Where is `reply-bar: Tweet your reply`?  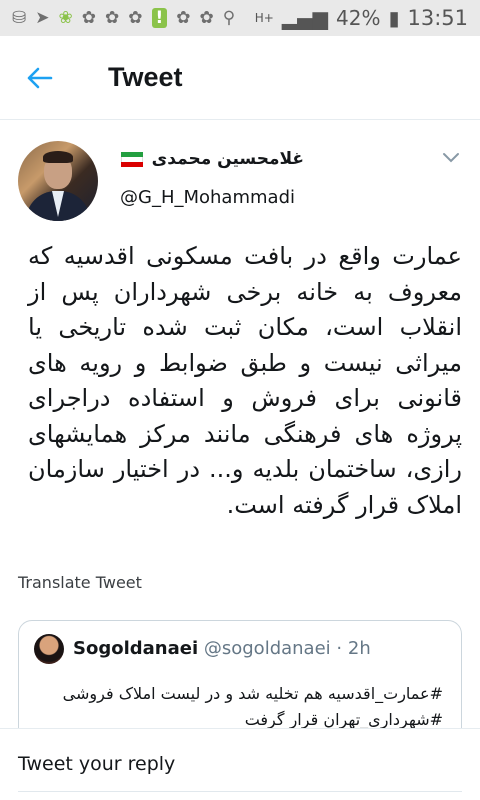
reply-bar: Tweet your reply is located at coordinates (240, 764).